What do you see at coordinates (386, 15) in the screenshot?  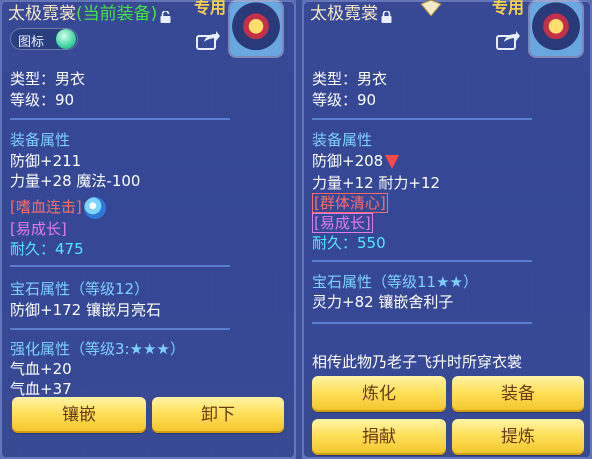 I see `lock-closed-icon` at bounding box center [386, 15].